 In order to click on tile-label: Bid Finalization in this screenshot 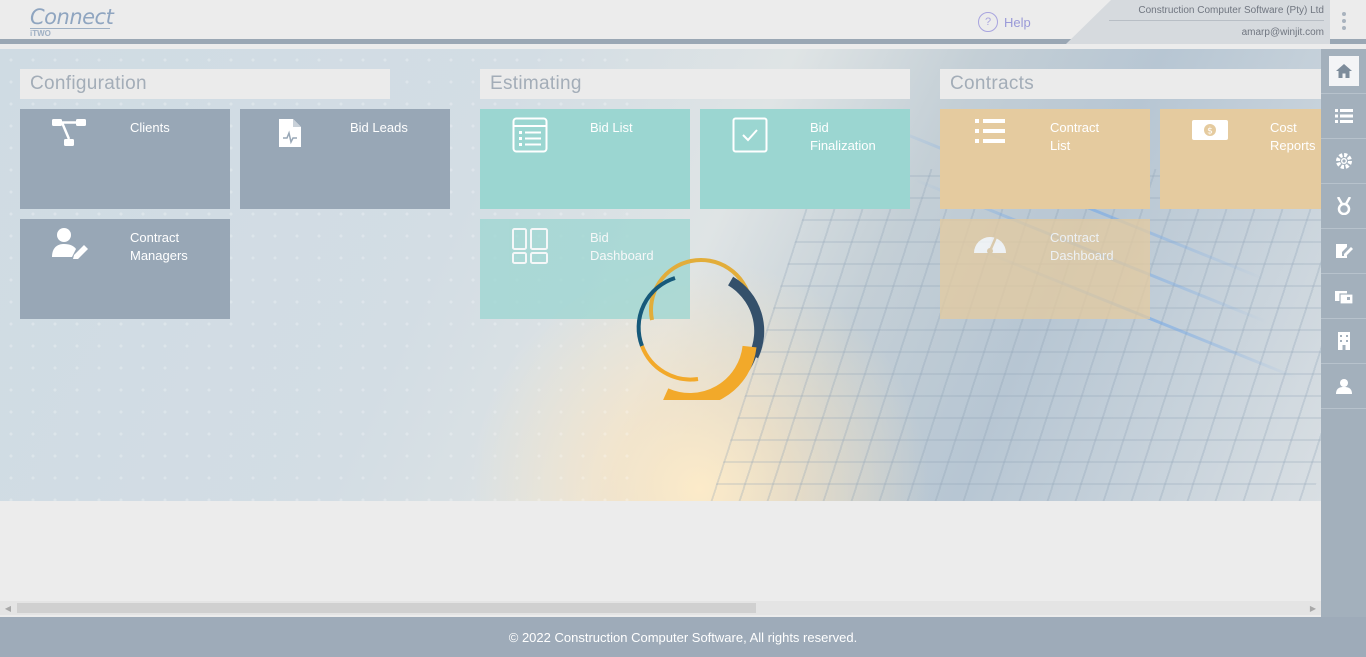, I will do `click(843, 136)`.